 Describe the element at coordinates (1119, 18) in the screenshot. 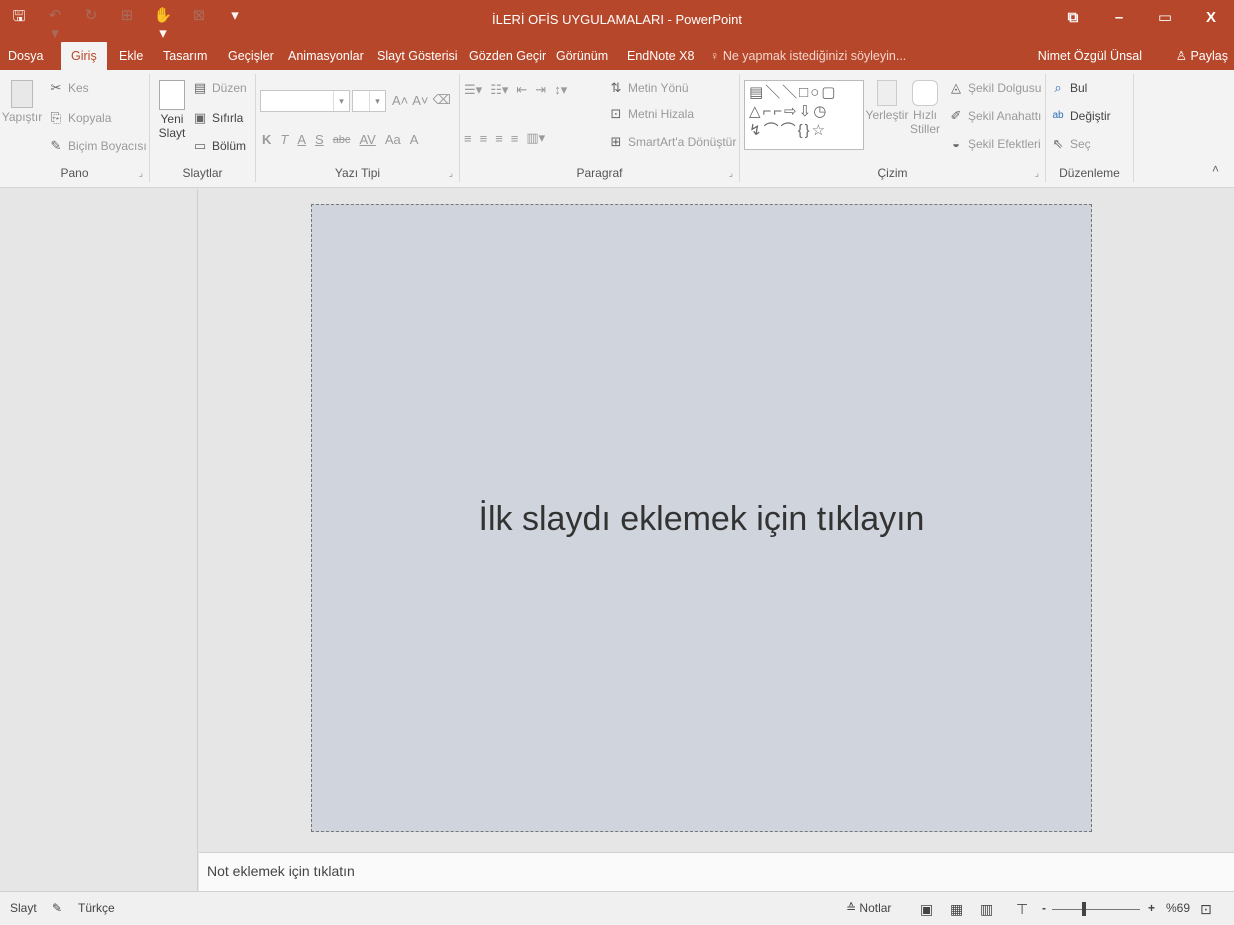

I see `minimize-icon: –` at that location.